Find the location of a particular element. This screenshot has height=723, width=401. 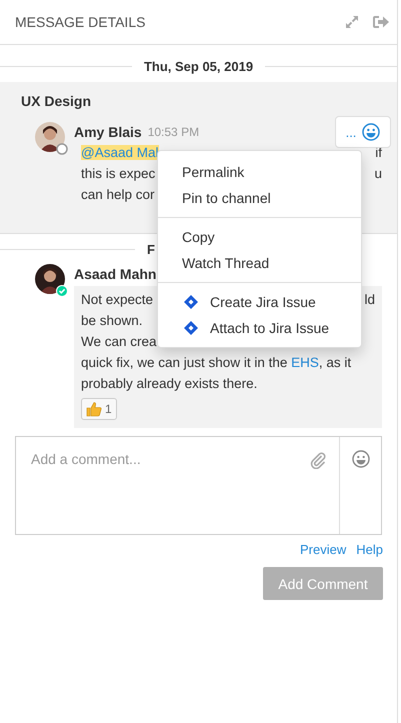

menu-item: Copy is located at coordinates (259, 237).